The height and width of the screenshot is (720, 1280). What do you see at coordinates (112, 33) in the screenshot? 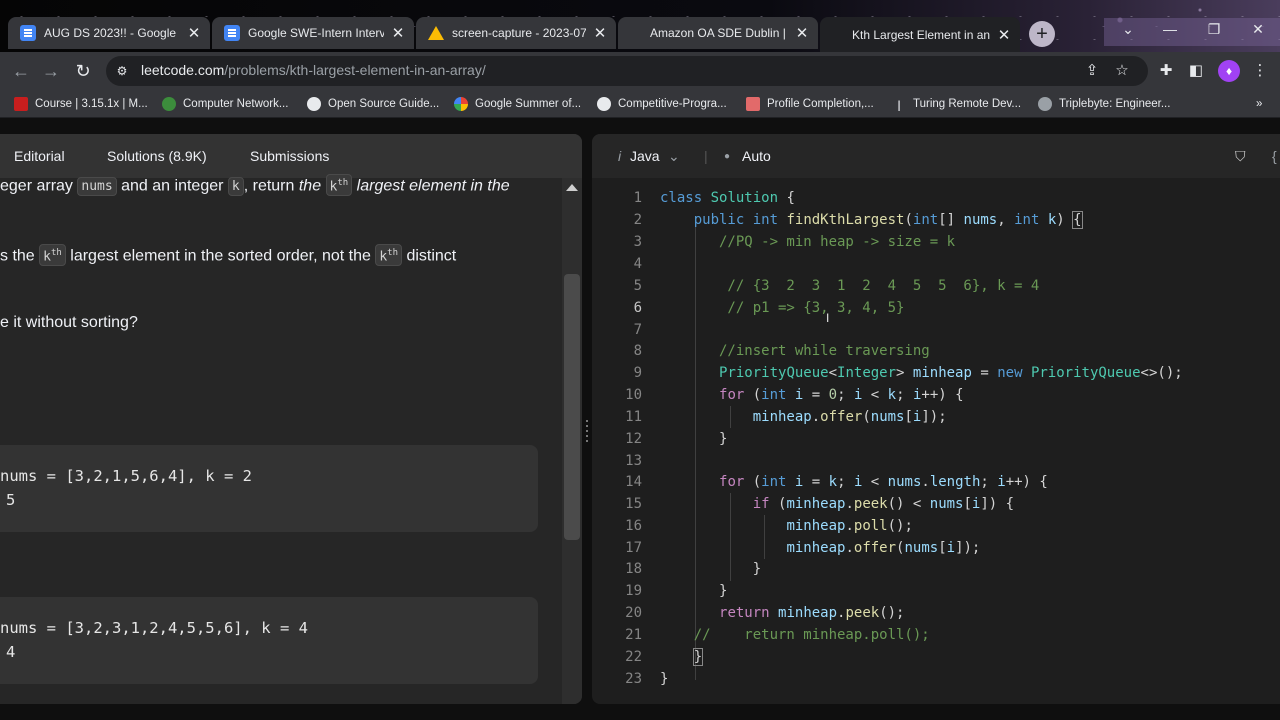
I see `tab-title: AUG DS 2023!! - Google Do` at bounding box center [112, 33].